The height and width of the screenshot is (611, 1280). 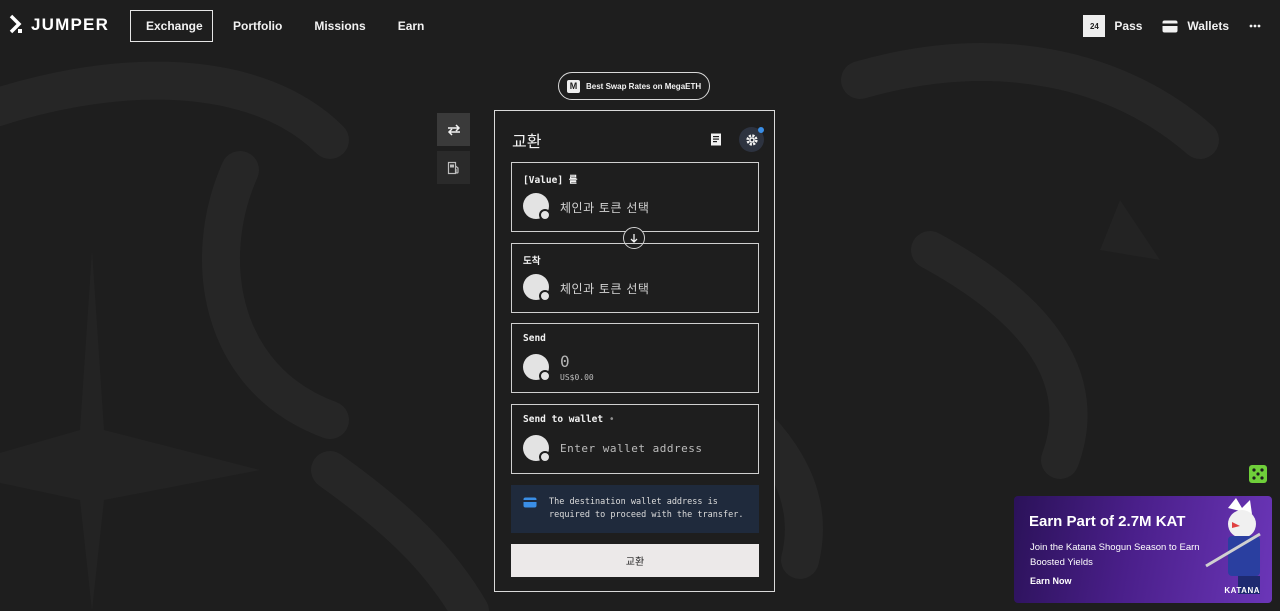 I want to click on settings-notification-dot, so click(x=761, y=130).